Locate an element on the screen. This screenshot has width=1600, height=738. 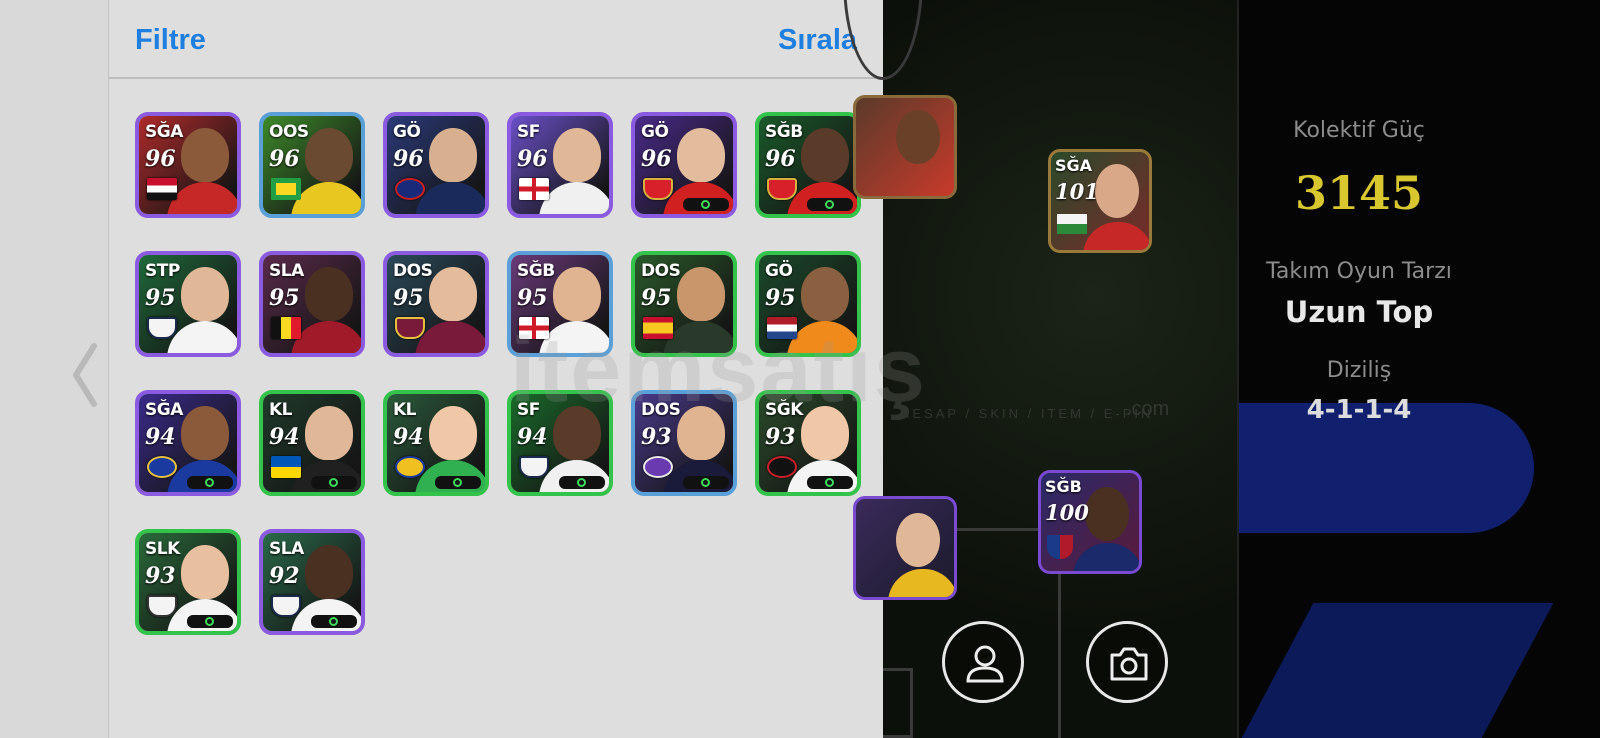
wales-flag-icon is located at coordinates (1072, 224).